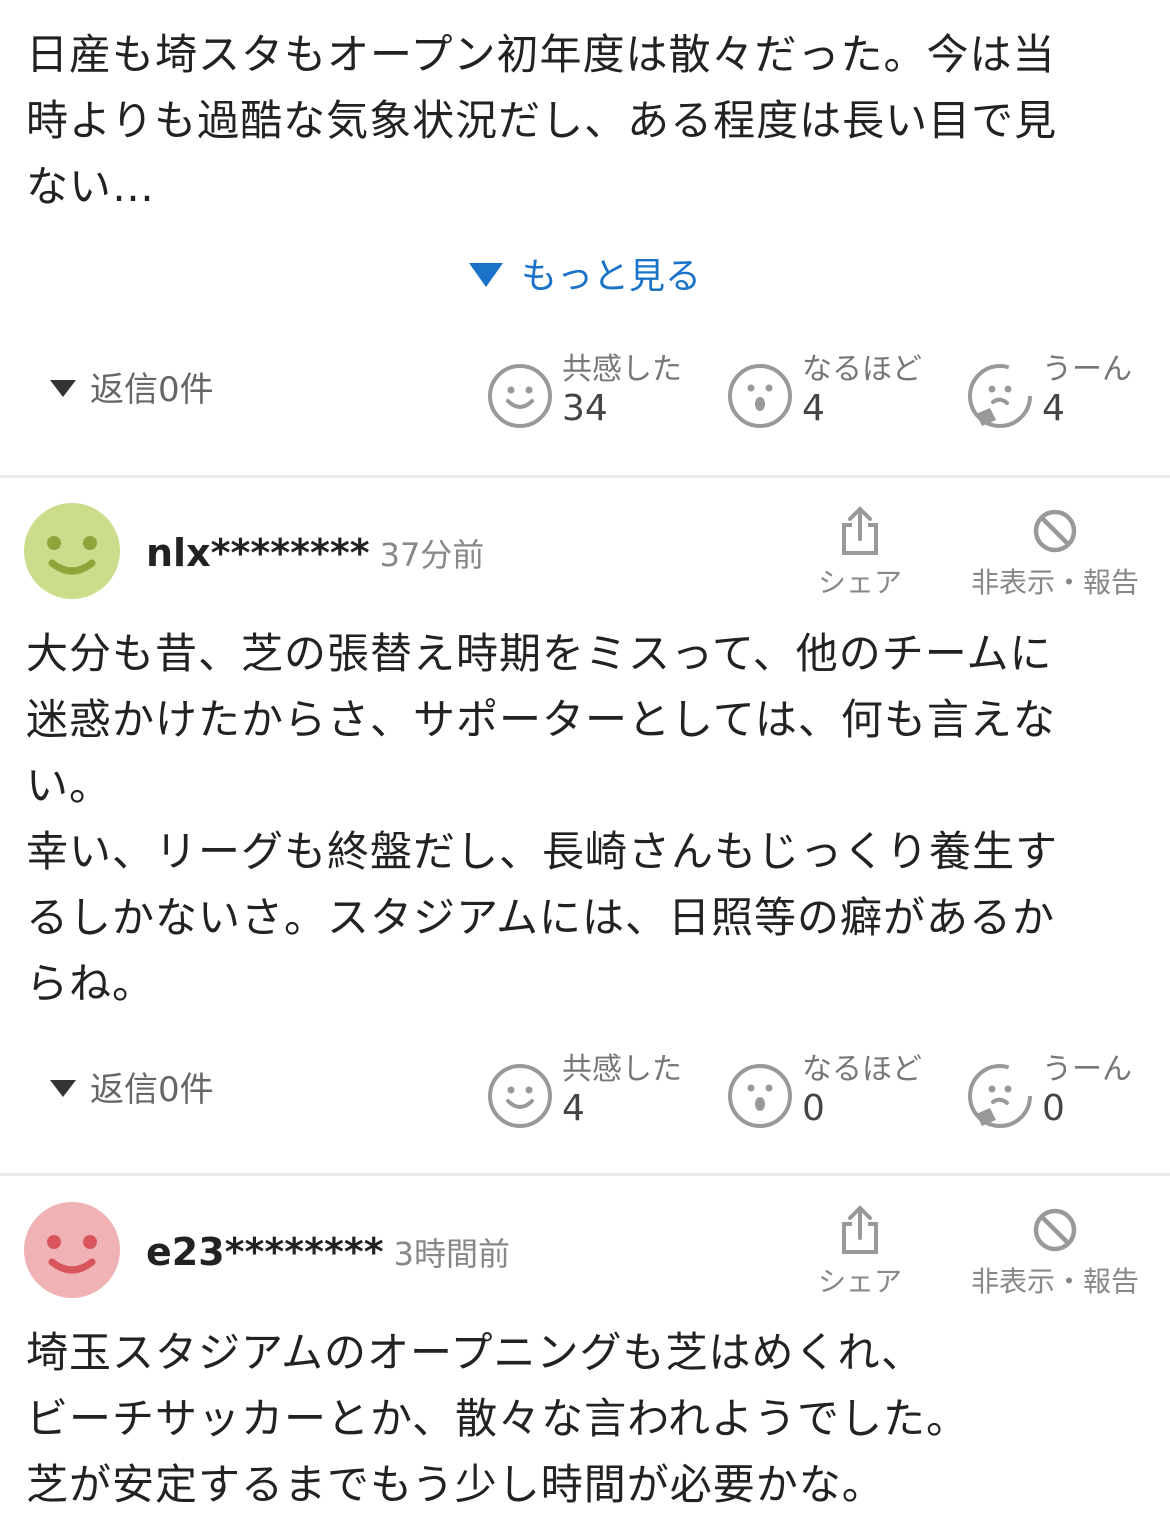 This screenshot has height=1525, width=1170. I want to click on reaction-count: 34, so click(585, 408).